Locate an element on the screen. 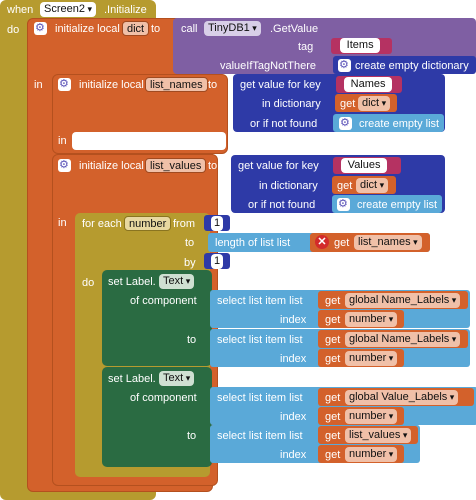 The height and width of the screenshot is (500, 476). for-each-label: for each is located at coordinates (102, 224).